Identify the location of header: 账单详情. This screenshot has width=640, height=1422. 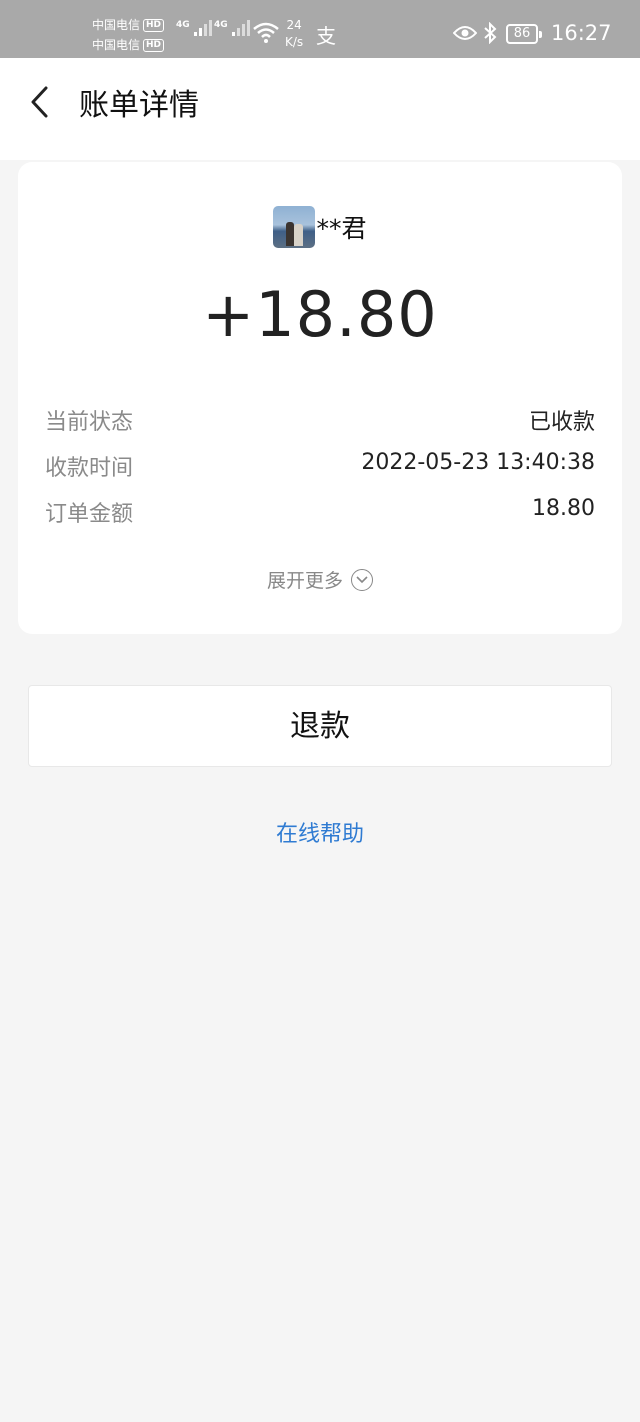
(320, 109).